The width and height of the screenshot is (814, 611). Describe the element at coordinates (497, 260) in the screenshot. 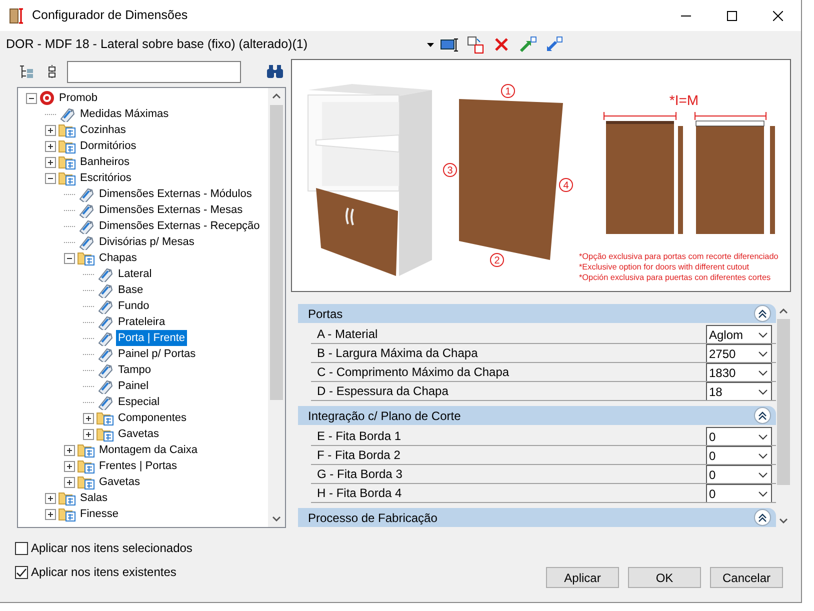

I see `edge-number: 2` at that location.